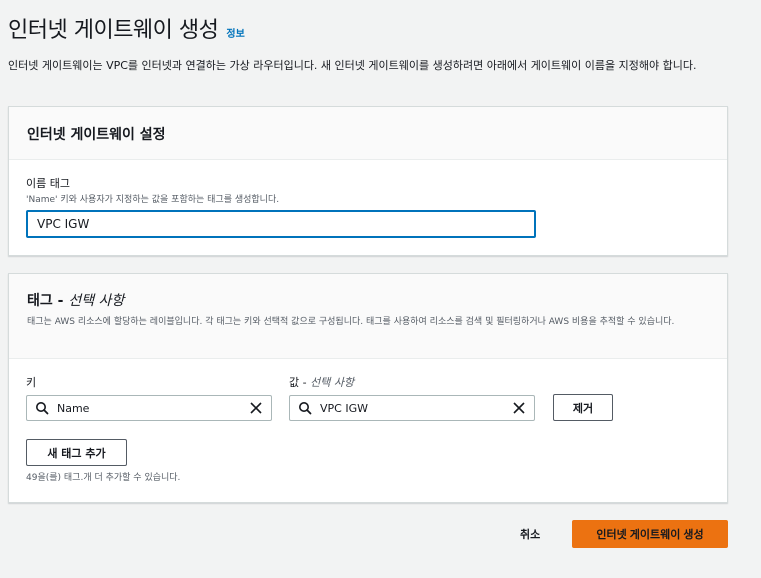  Describe the element at coordinates (103, 478) in the screenshot. I see `remaining-tags-text: 49을(를) 태그.개 더 추가할 수 있습니다.` at that location.